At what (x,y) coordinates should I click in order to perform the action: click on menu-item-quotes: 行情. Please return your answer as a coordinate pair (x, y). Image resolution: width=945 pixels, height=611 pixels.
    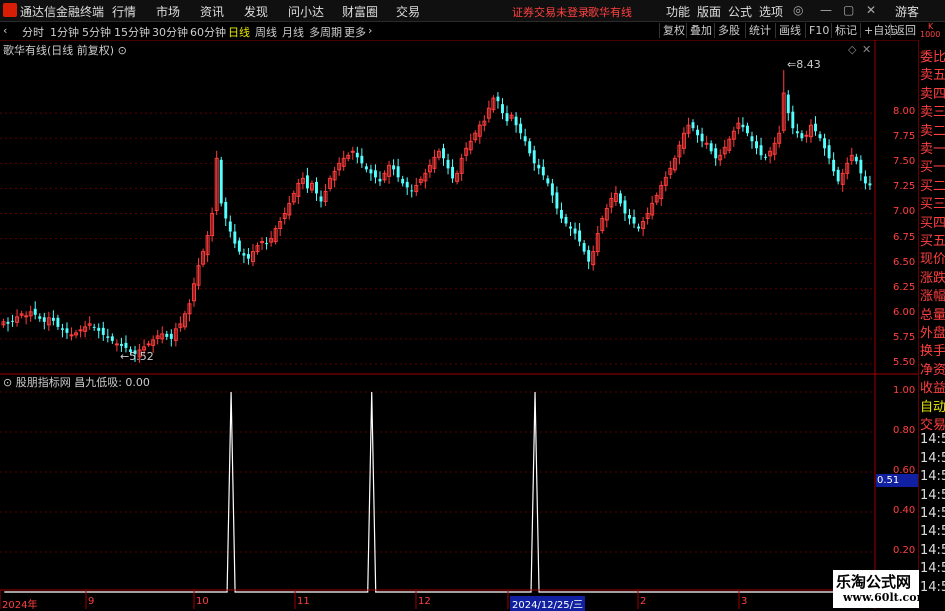
    Looking at the image, I should click on (124, 11).